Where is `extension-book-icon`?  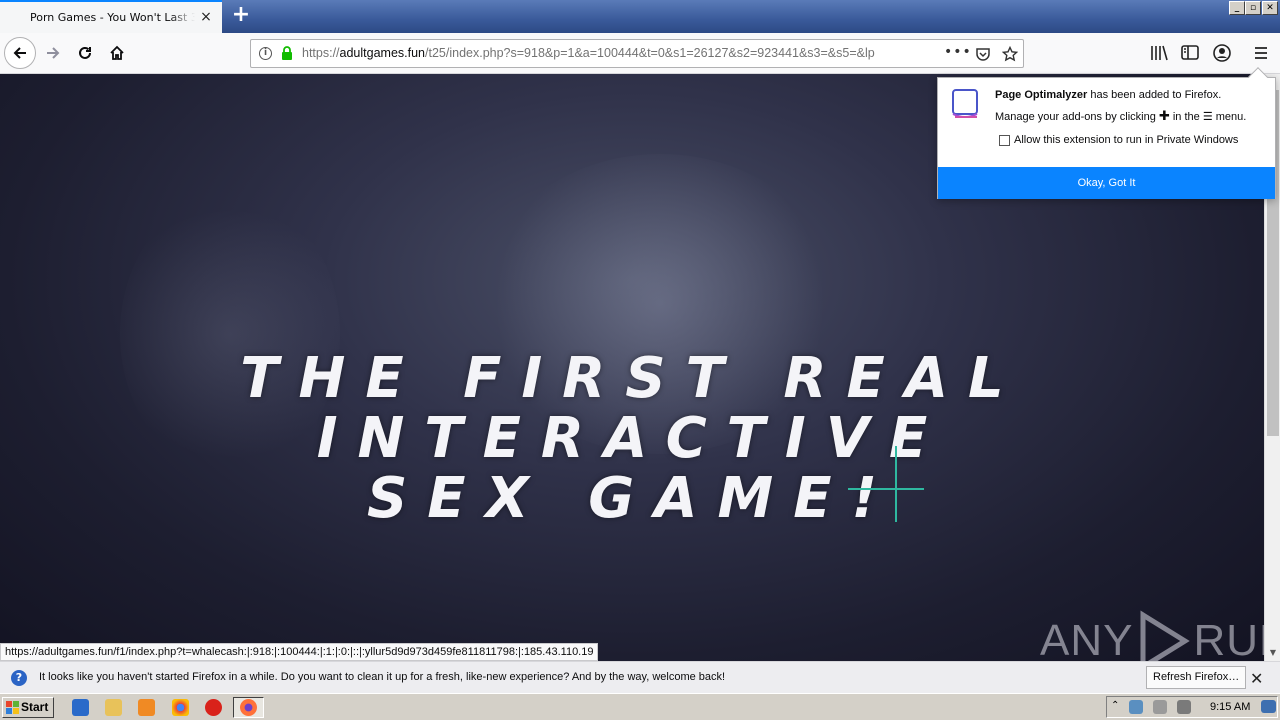
extension-book-icon is located at coordinates (965, 103).